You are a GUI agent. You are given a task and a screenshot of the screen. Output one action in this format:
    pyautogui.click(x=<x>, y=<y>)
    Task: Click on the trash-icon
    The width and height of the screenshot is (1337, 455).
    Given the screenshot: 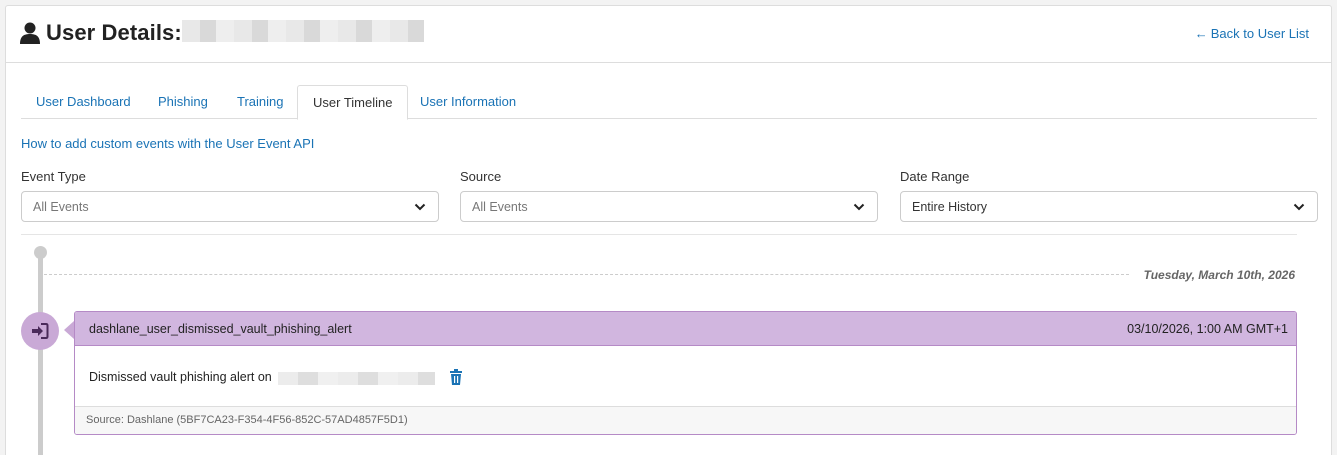 What is the action you would take?
    pyautogui.click(x=456, y=377)
    